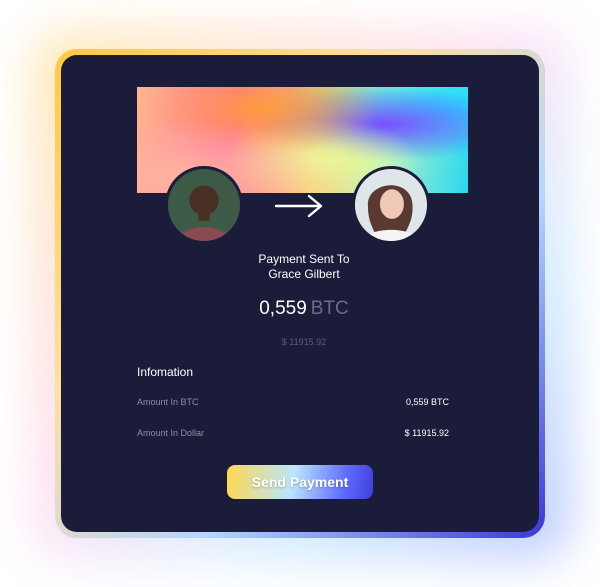 This screenshot has height=587, width=600. Describe the element at coordinates (293, 433) in the screenshot. I see `info-row-dollar: Amount In Dollar $ 11915.92` at that location.